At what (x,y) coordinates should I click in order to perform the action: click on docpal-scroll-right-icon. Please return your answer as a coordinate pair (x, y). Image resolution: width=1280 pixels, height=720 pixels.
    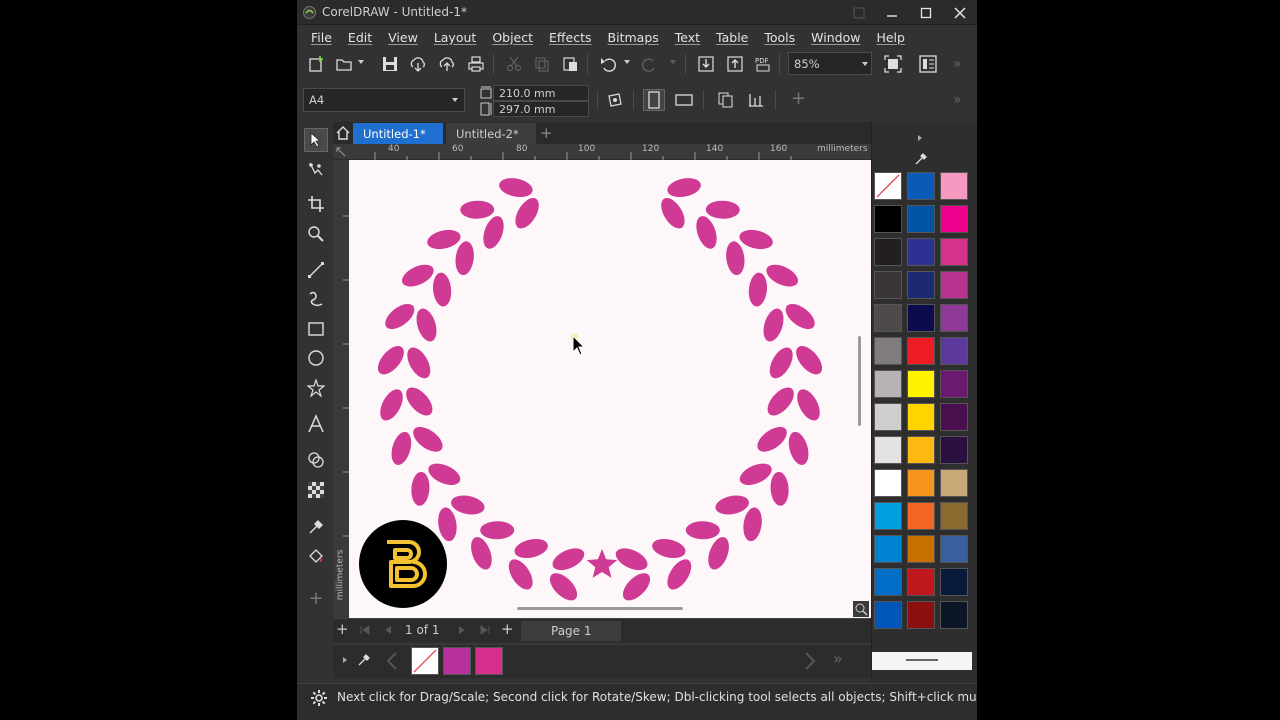
    Looking at the image, I should click on (810, 661).